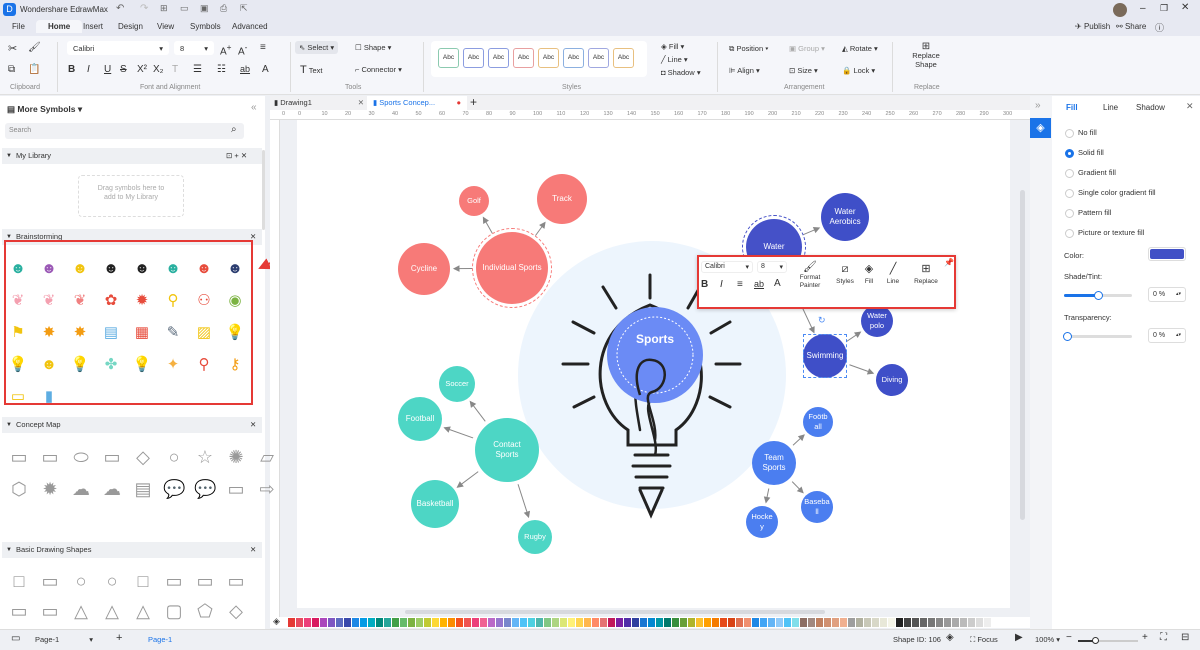  I want to click on node-baseball: Baseba ll, so click(817, 507).